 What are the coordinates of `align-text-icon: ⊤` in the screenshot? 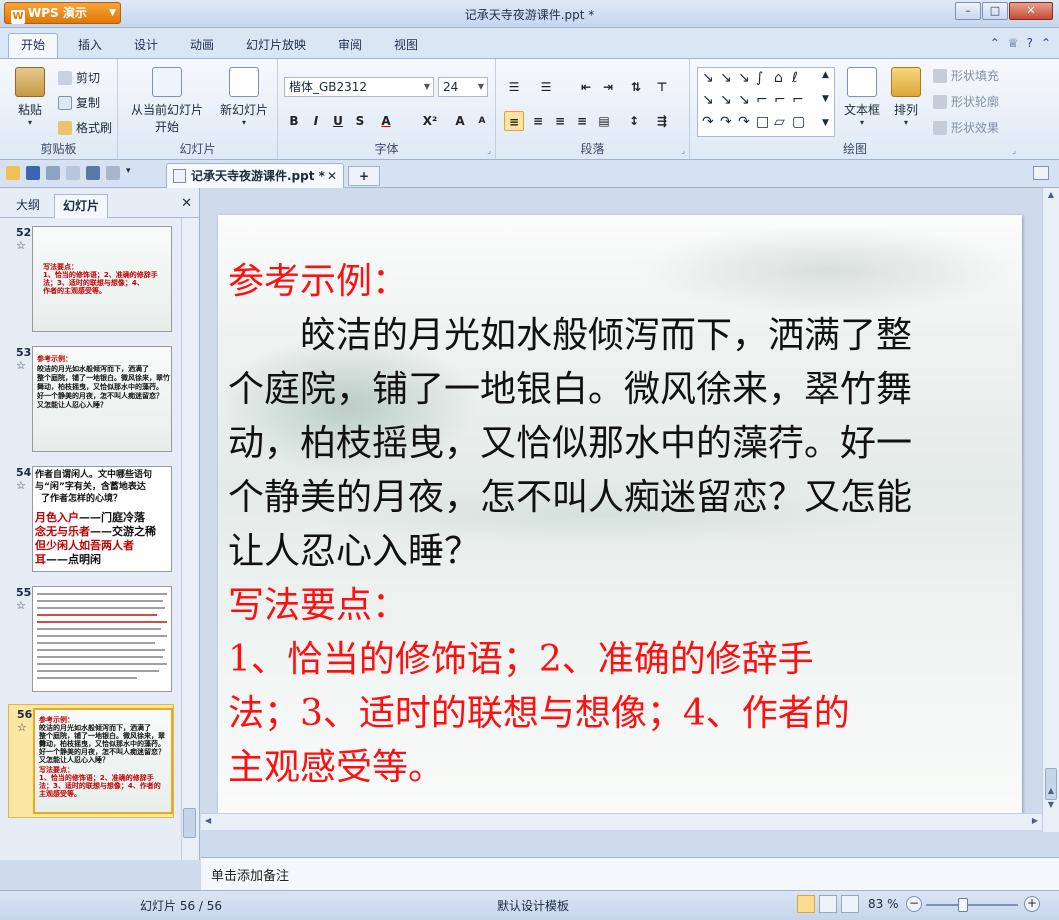 It's located at (662, 87).